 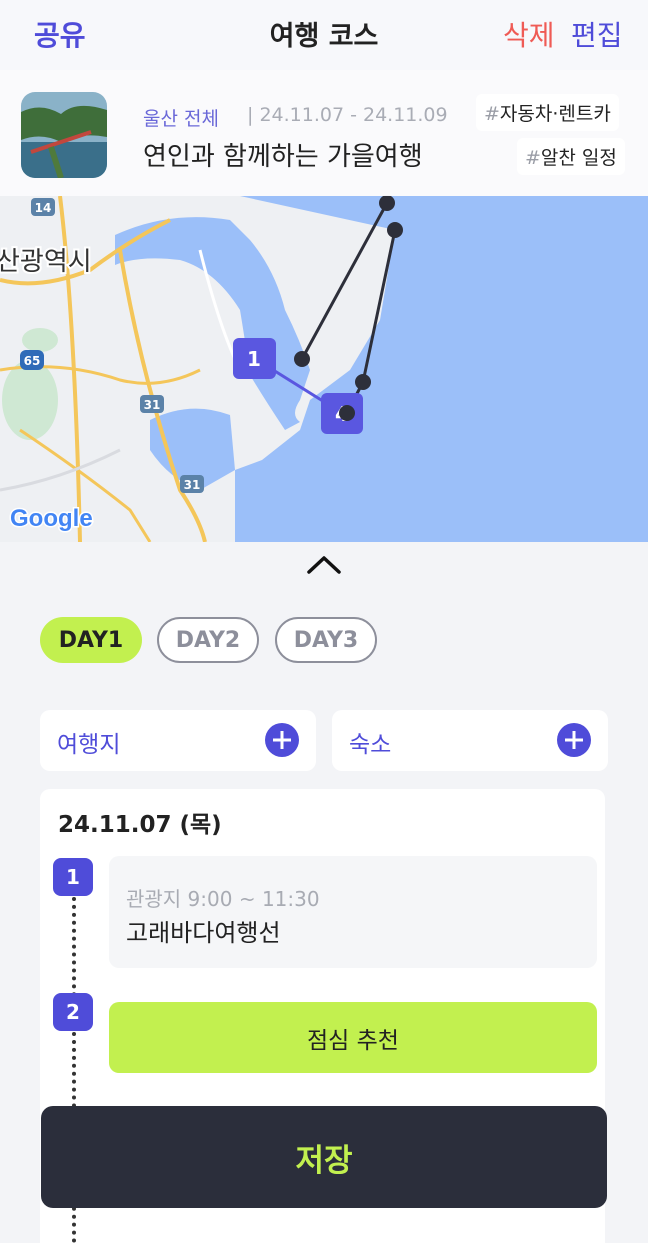 What do you see at coordinates (223, 899) in the screenshot?
I see `place-meta: 관광지 9:00 ~ 11:30` at bounding box center [223, 899].